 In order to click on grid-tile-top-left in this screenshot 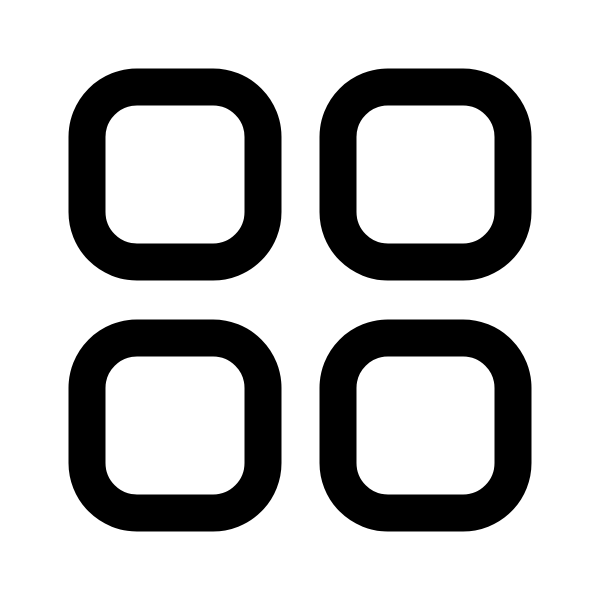, I will do `click(175, 174)`.